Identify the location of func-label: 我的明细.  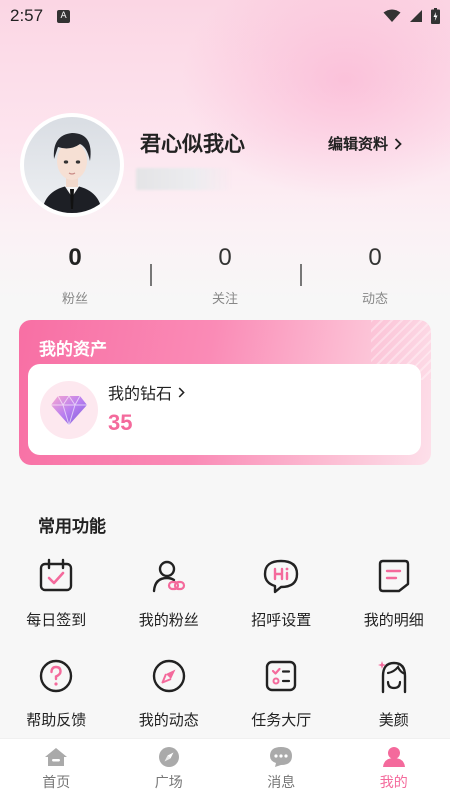
(393, 620).